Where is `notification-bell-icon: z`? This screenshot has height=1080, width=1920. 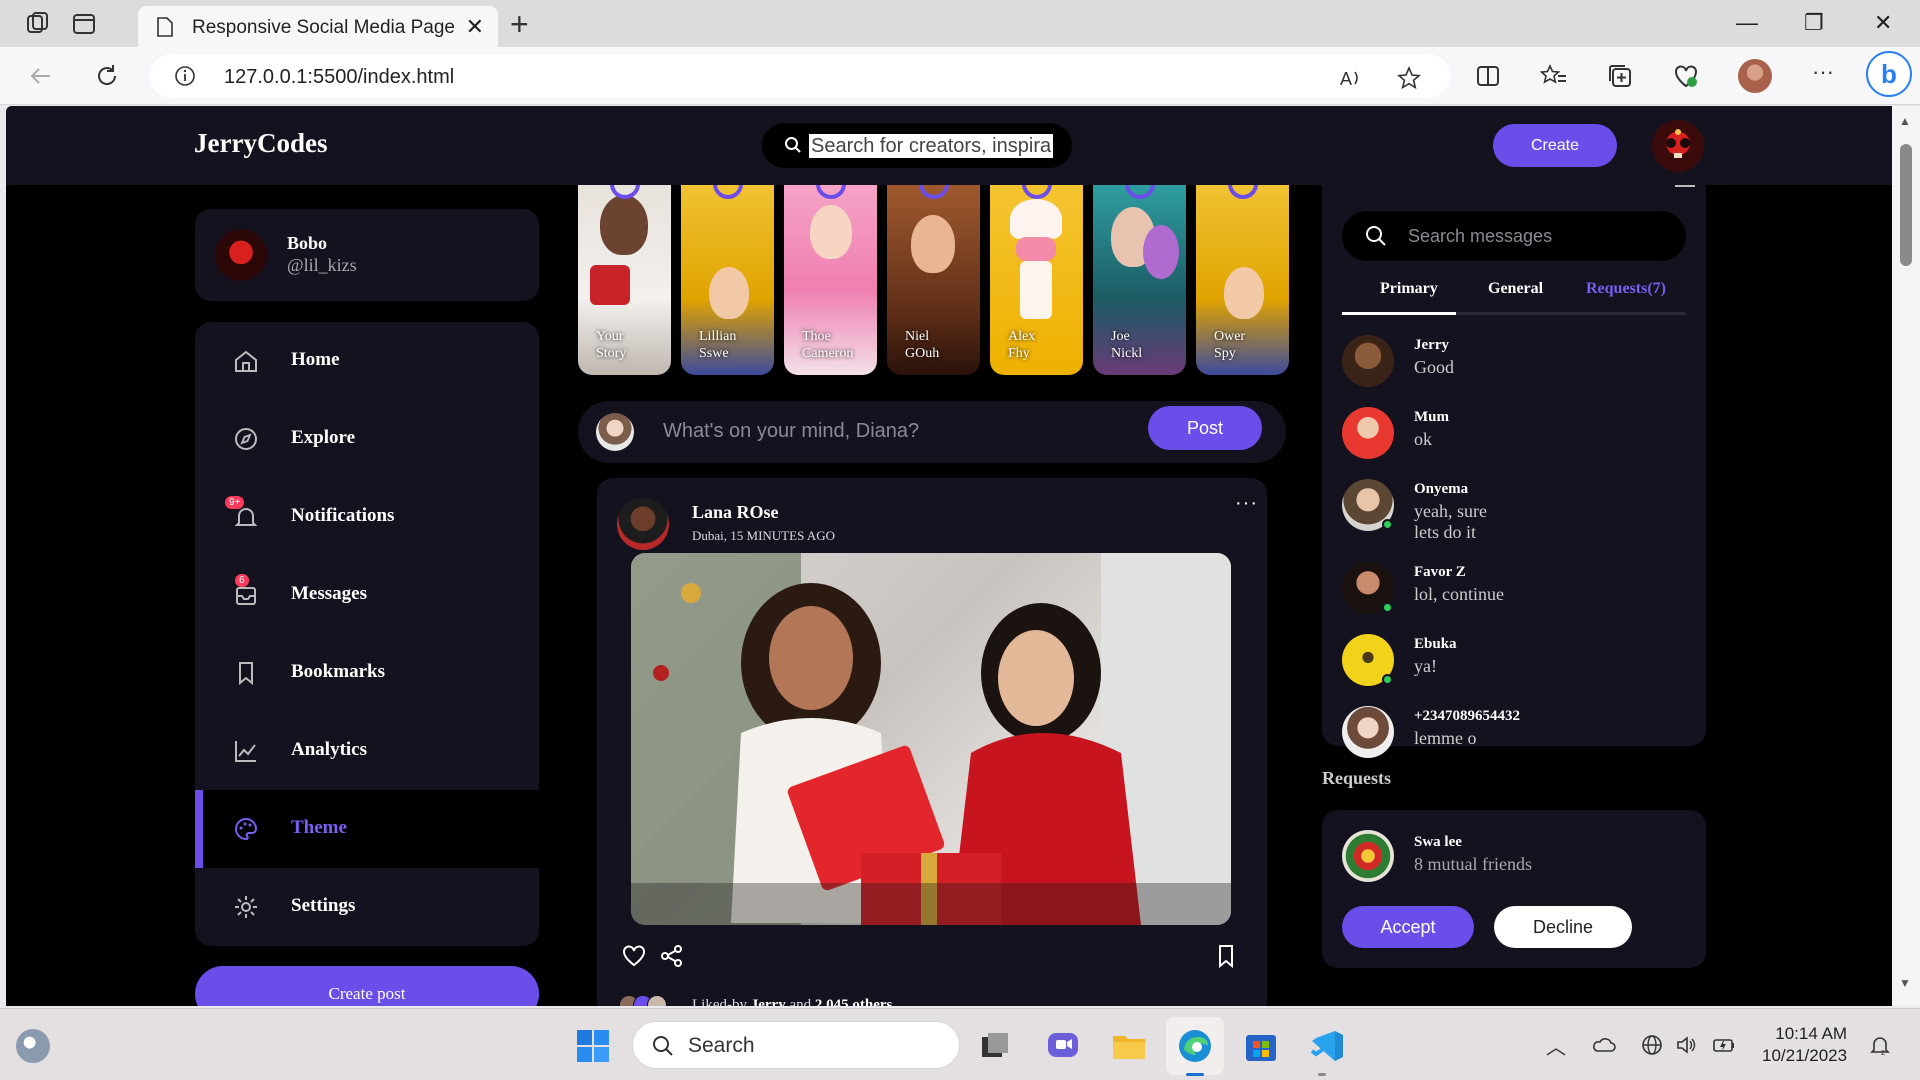
notification-bell-icon: z is located at coordinates (1880, 1045).